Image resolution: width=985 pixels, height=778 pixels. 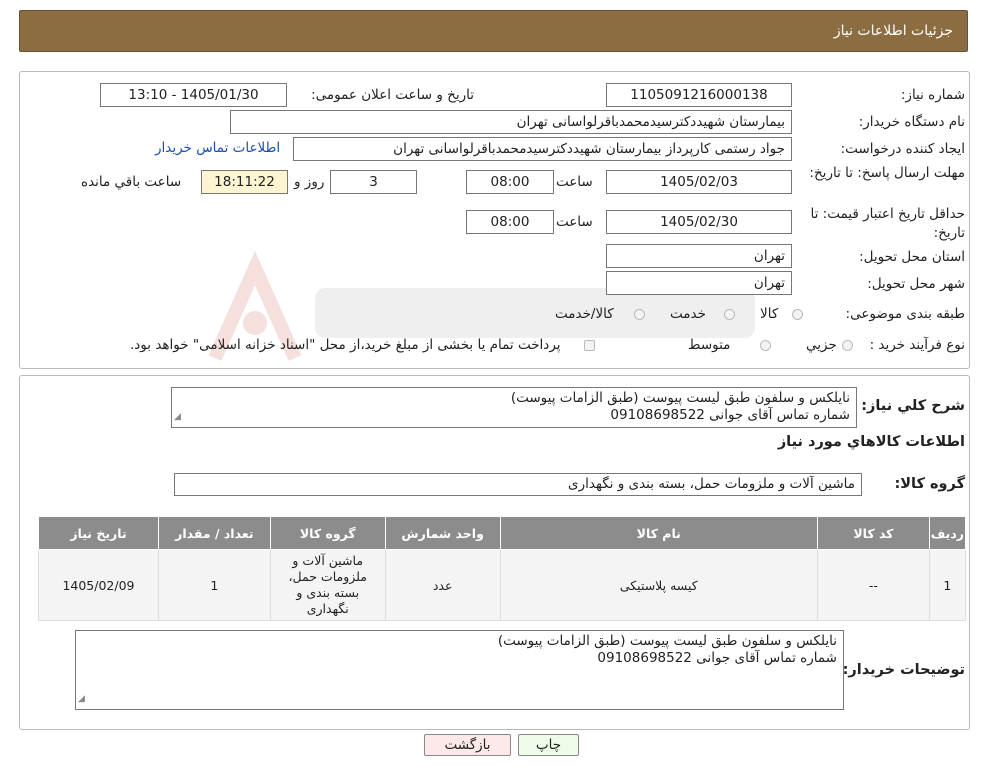 I want to click on col-header-qty: تعداد / مقدار, so click(x=214, y=533).